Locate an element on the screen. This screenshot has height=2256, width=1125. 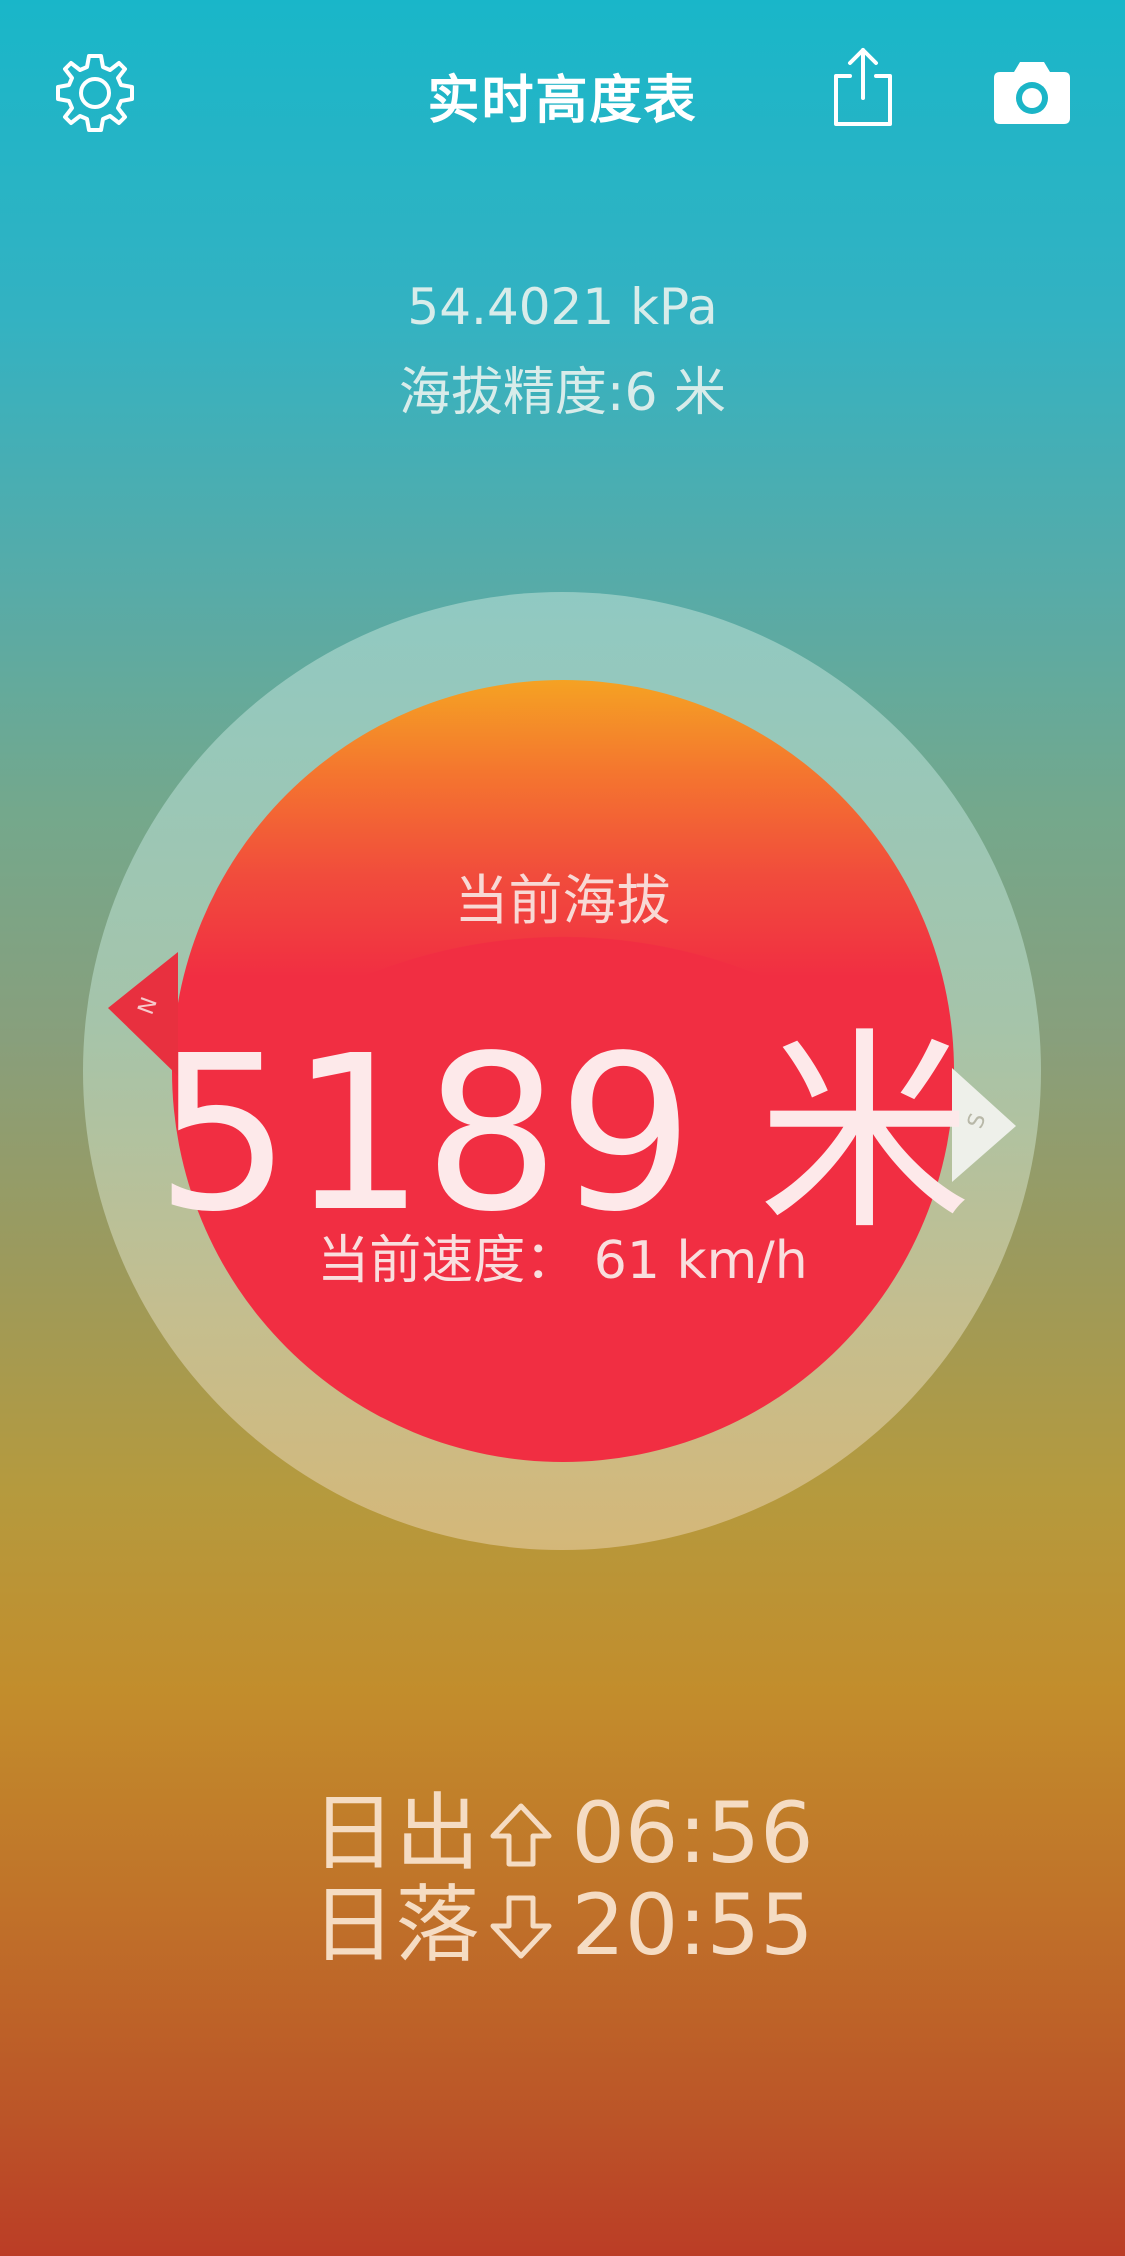
sunset-row: 日落 20:55 is located at coordinates (562, 1919).